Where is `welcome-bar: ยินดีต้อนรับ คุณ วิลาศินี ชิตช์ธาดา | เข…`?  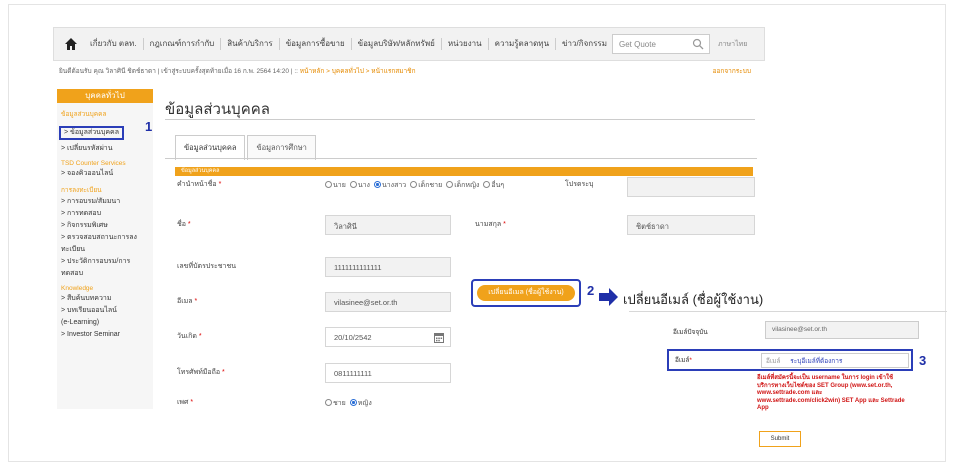
welcome-bar: ยินดีต้อนรับ คุณ วิลาศินี ชิตช์ธาดา | เข… is located at coordinates (409, 72).